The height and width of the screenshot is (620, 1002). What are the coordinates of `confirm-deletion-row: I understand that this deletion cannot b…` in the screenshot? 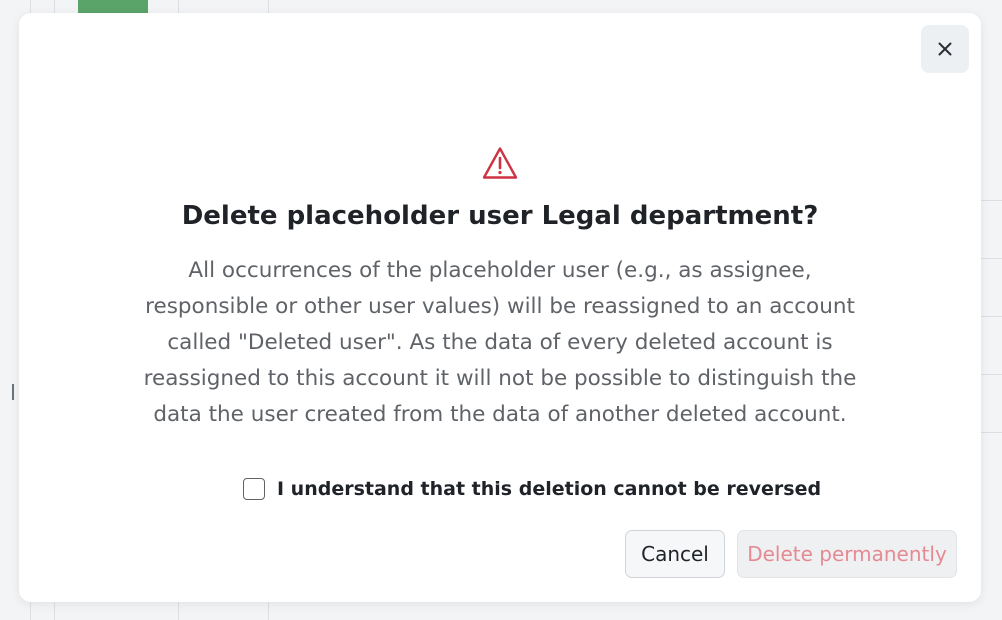 It's located at (532, 489).